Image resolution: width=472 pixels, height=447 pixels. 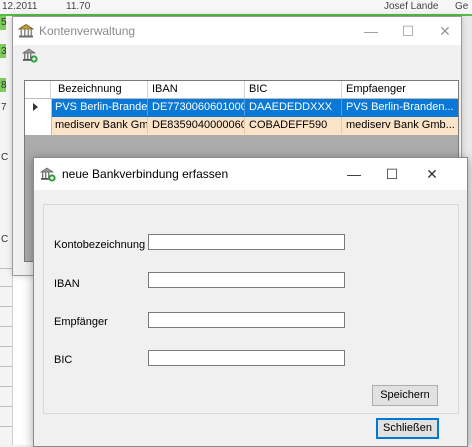 What do you see at coordinates (246, 358) in the screenshot?
I see `bic-input` at bounding box center [246, 358].